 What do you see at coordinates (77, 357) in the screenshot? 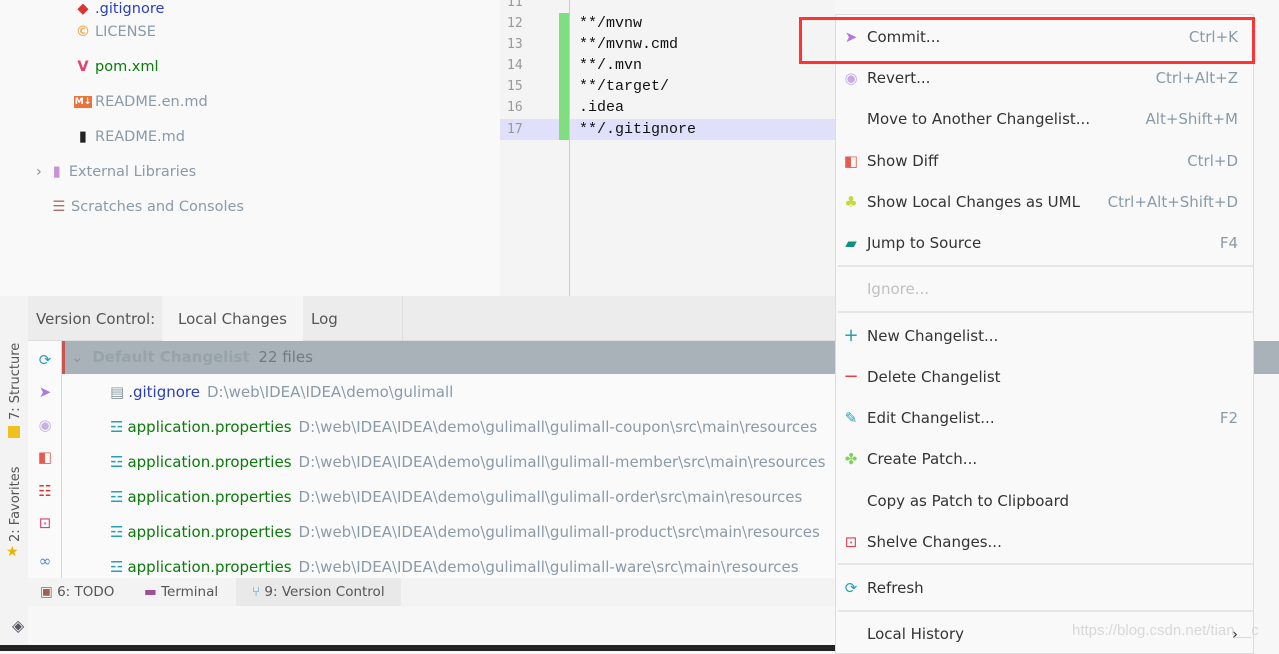
I see `chevron-down-icon: ⌄` at bounding box center [77, 357].